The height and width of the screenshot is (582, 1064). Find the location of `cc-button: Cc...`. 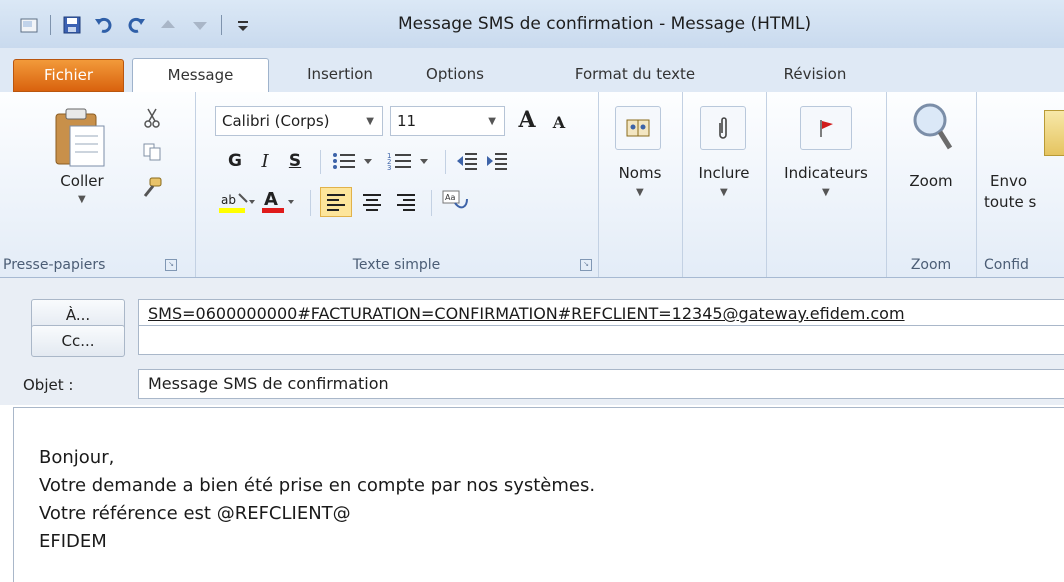

cc-button: Cc... is located at coordinates (78, 341).